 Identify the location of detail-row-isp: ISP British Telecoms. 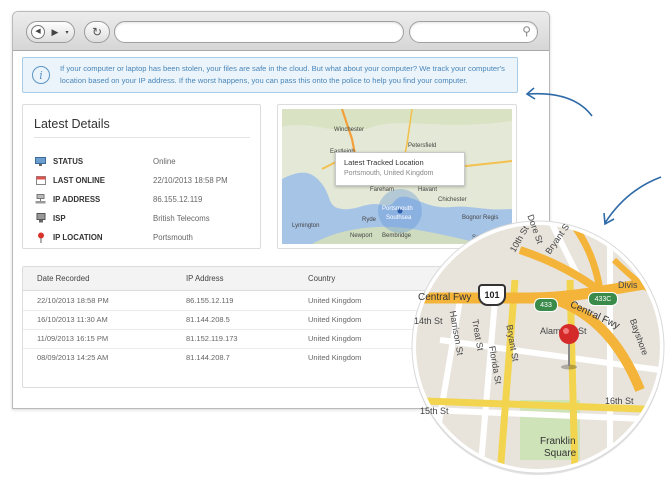
(144, 218).